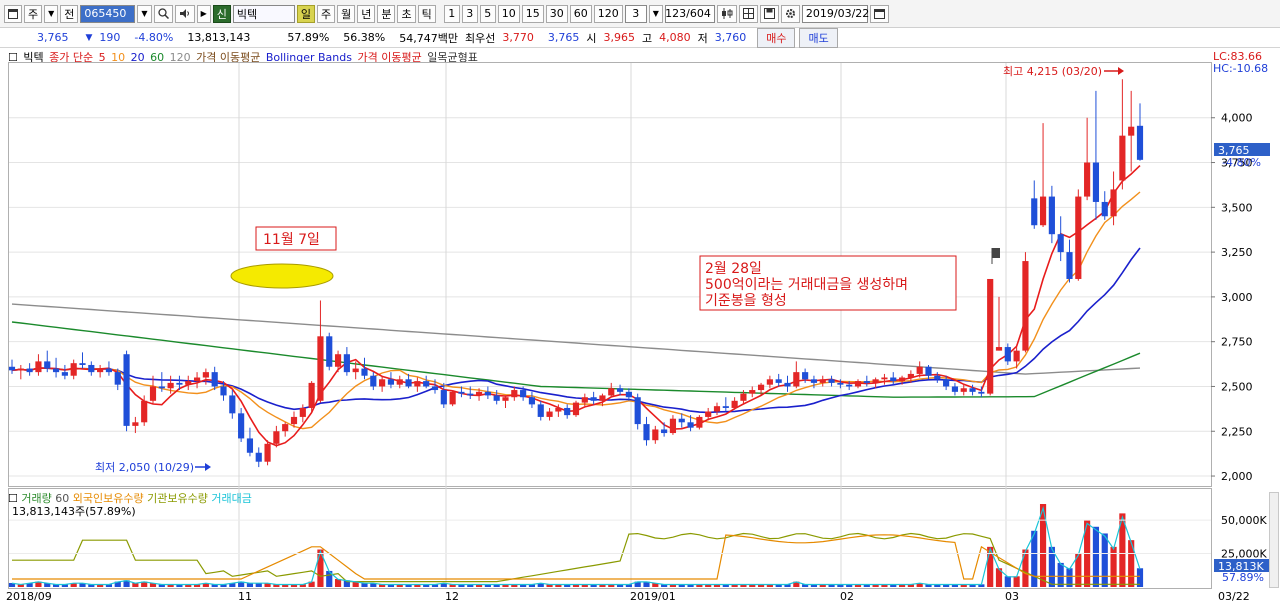 The image size is (1280, 611). What do you see at coordinates (1104, 560) in the screenshot?
I see `volume-bar` at bounding box center [1104, 560].